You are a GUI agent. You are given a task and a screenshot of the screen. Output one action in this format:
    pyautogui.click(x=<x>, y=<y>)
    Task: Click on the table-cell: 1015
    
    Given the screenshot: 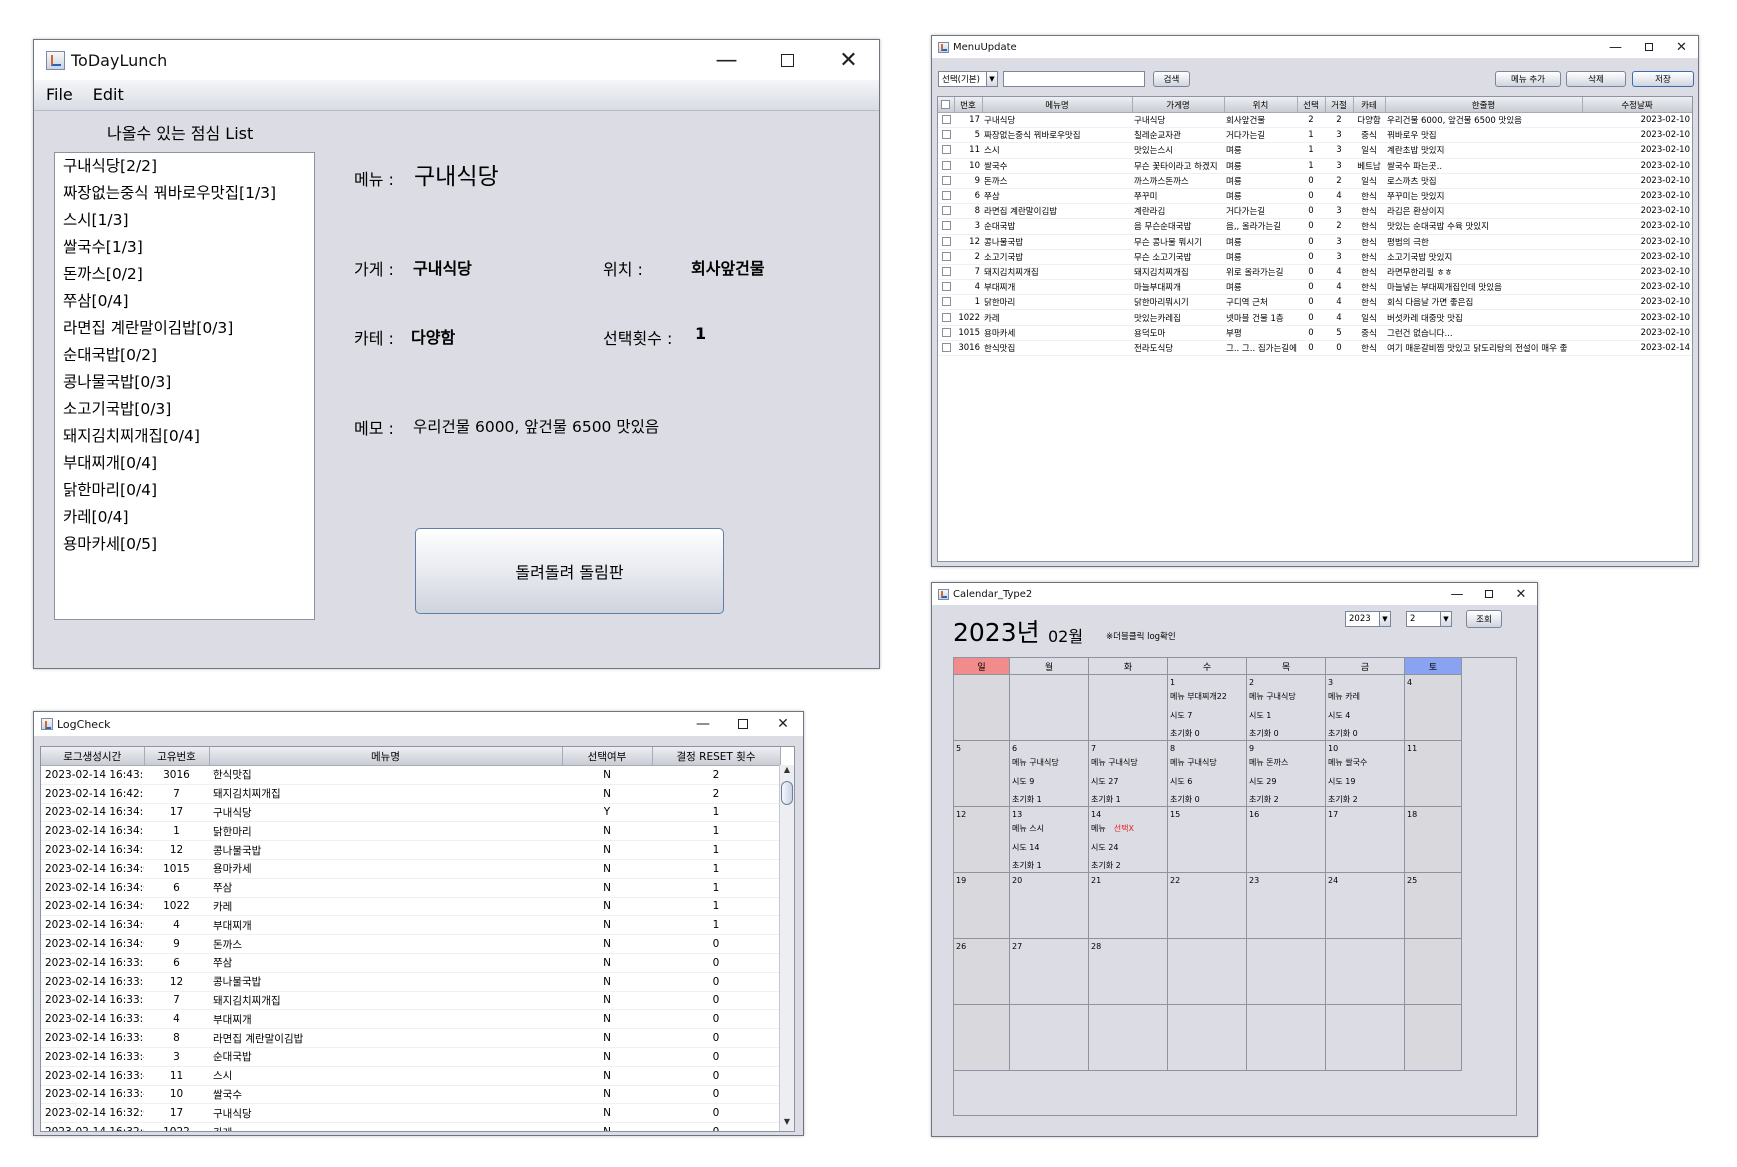 What is the action you would take?
    pyautogui.click(x=968, y=333)
    